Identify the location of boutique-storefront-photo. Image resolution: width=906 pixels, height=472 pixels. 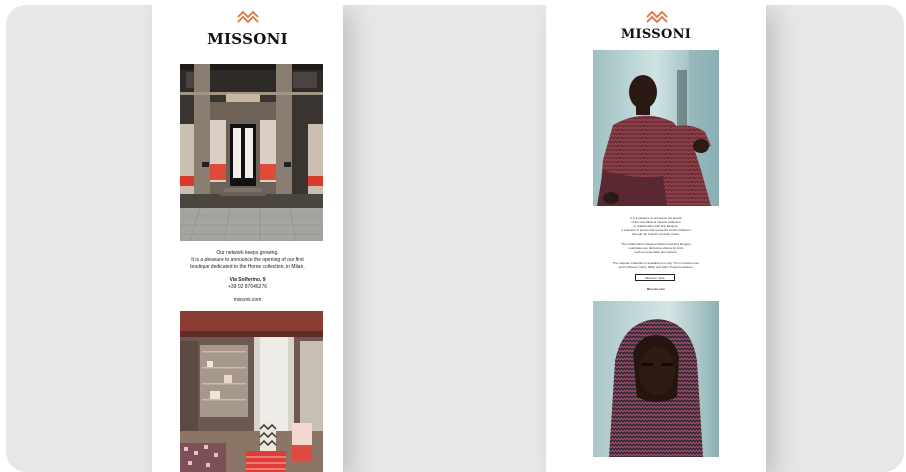
(251, 152).